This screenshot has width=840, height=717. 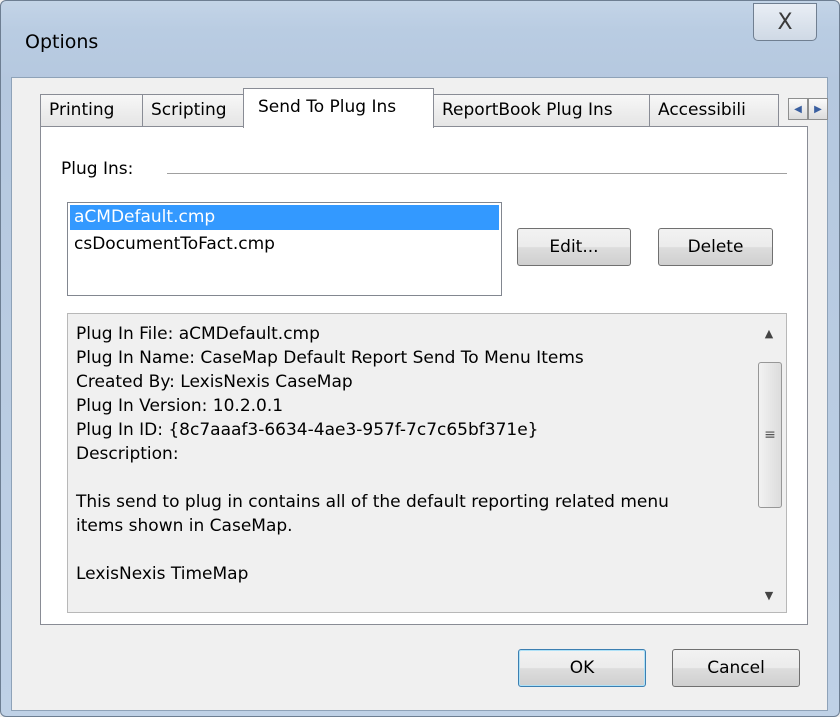 What do you see at coordinates (91, 110) in the screenshot?
I see `tab-printing: Printing` at bounding box center [91, 110].